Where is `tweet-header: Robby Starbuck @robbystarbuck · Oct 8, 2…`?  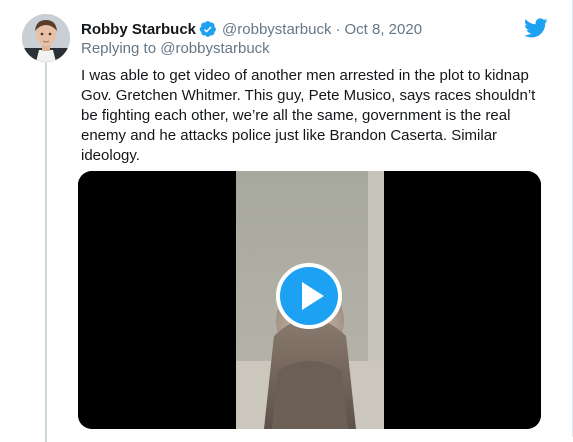 tweet-header: Robby Starbuck @robbystarbuck · Oct 8, 2… is located at coordinates (251, 29).